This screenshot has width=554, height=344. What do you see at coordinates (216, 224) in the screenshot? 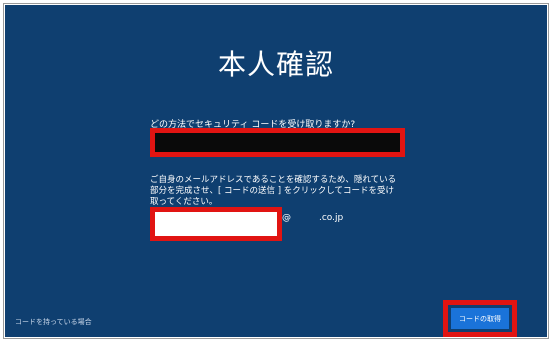
I see `email-field` at bounding box center [216, 224].